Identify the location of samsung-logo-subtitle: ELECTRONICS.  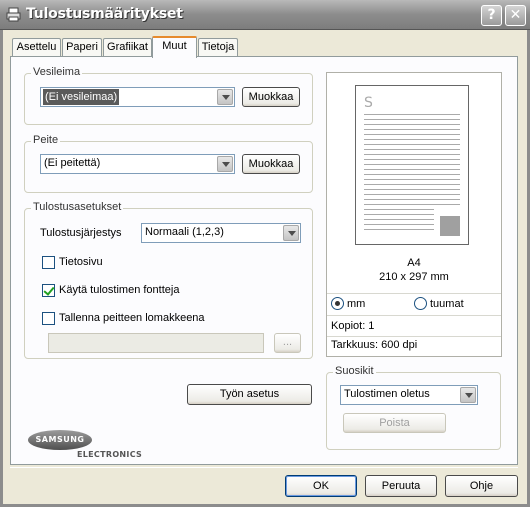
(110, 454).